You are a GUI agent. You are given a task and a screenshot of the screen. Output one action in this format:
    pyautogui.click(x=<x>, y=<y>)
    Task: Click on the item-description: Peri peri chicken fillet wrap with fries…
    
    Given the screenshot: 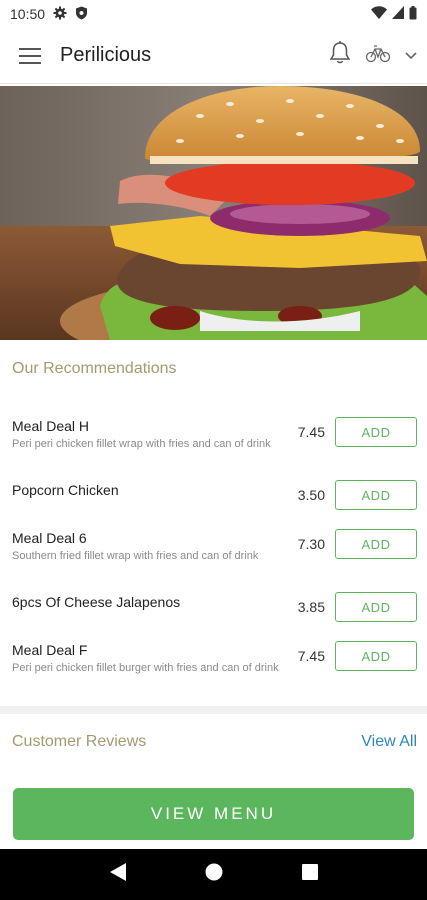 What is the action you would take?
    pyautogui.click(x=141, y=444)
    